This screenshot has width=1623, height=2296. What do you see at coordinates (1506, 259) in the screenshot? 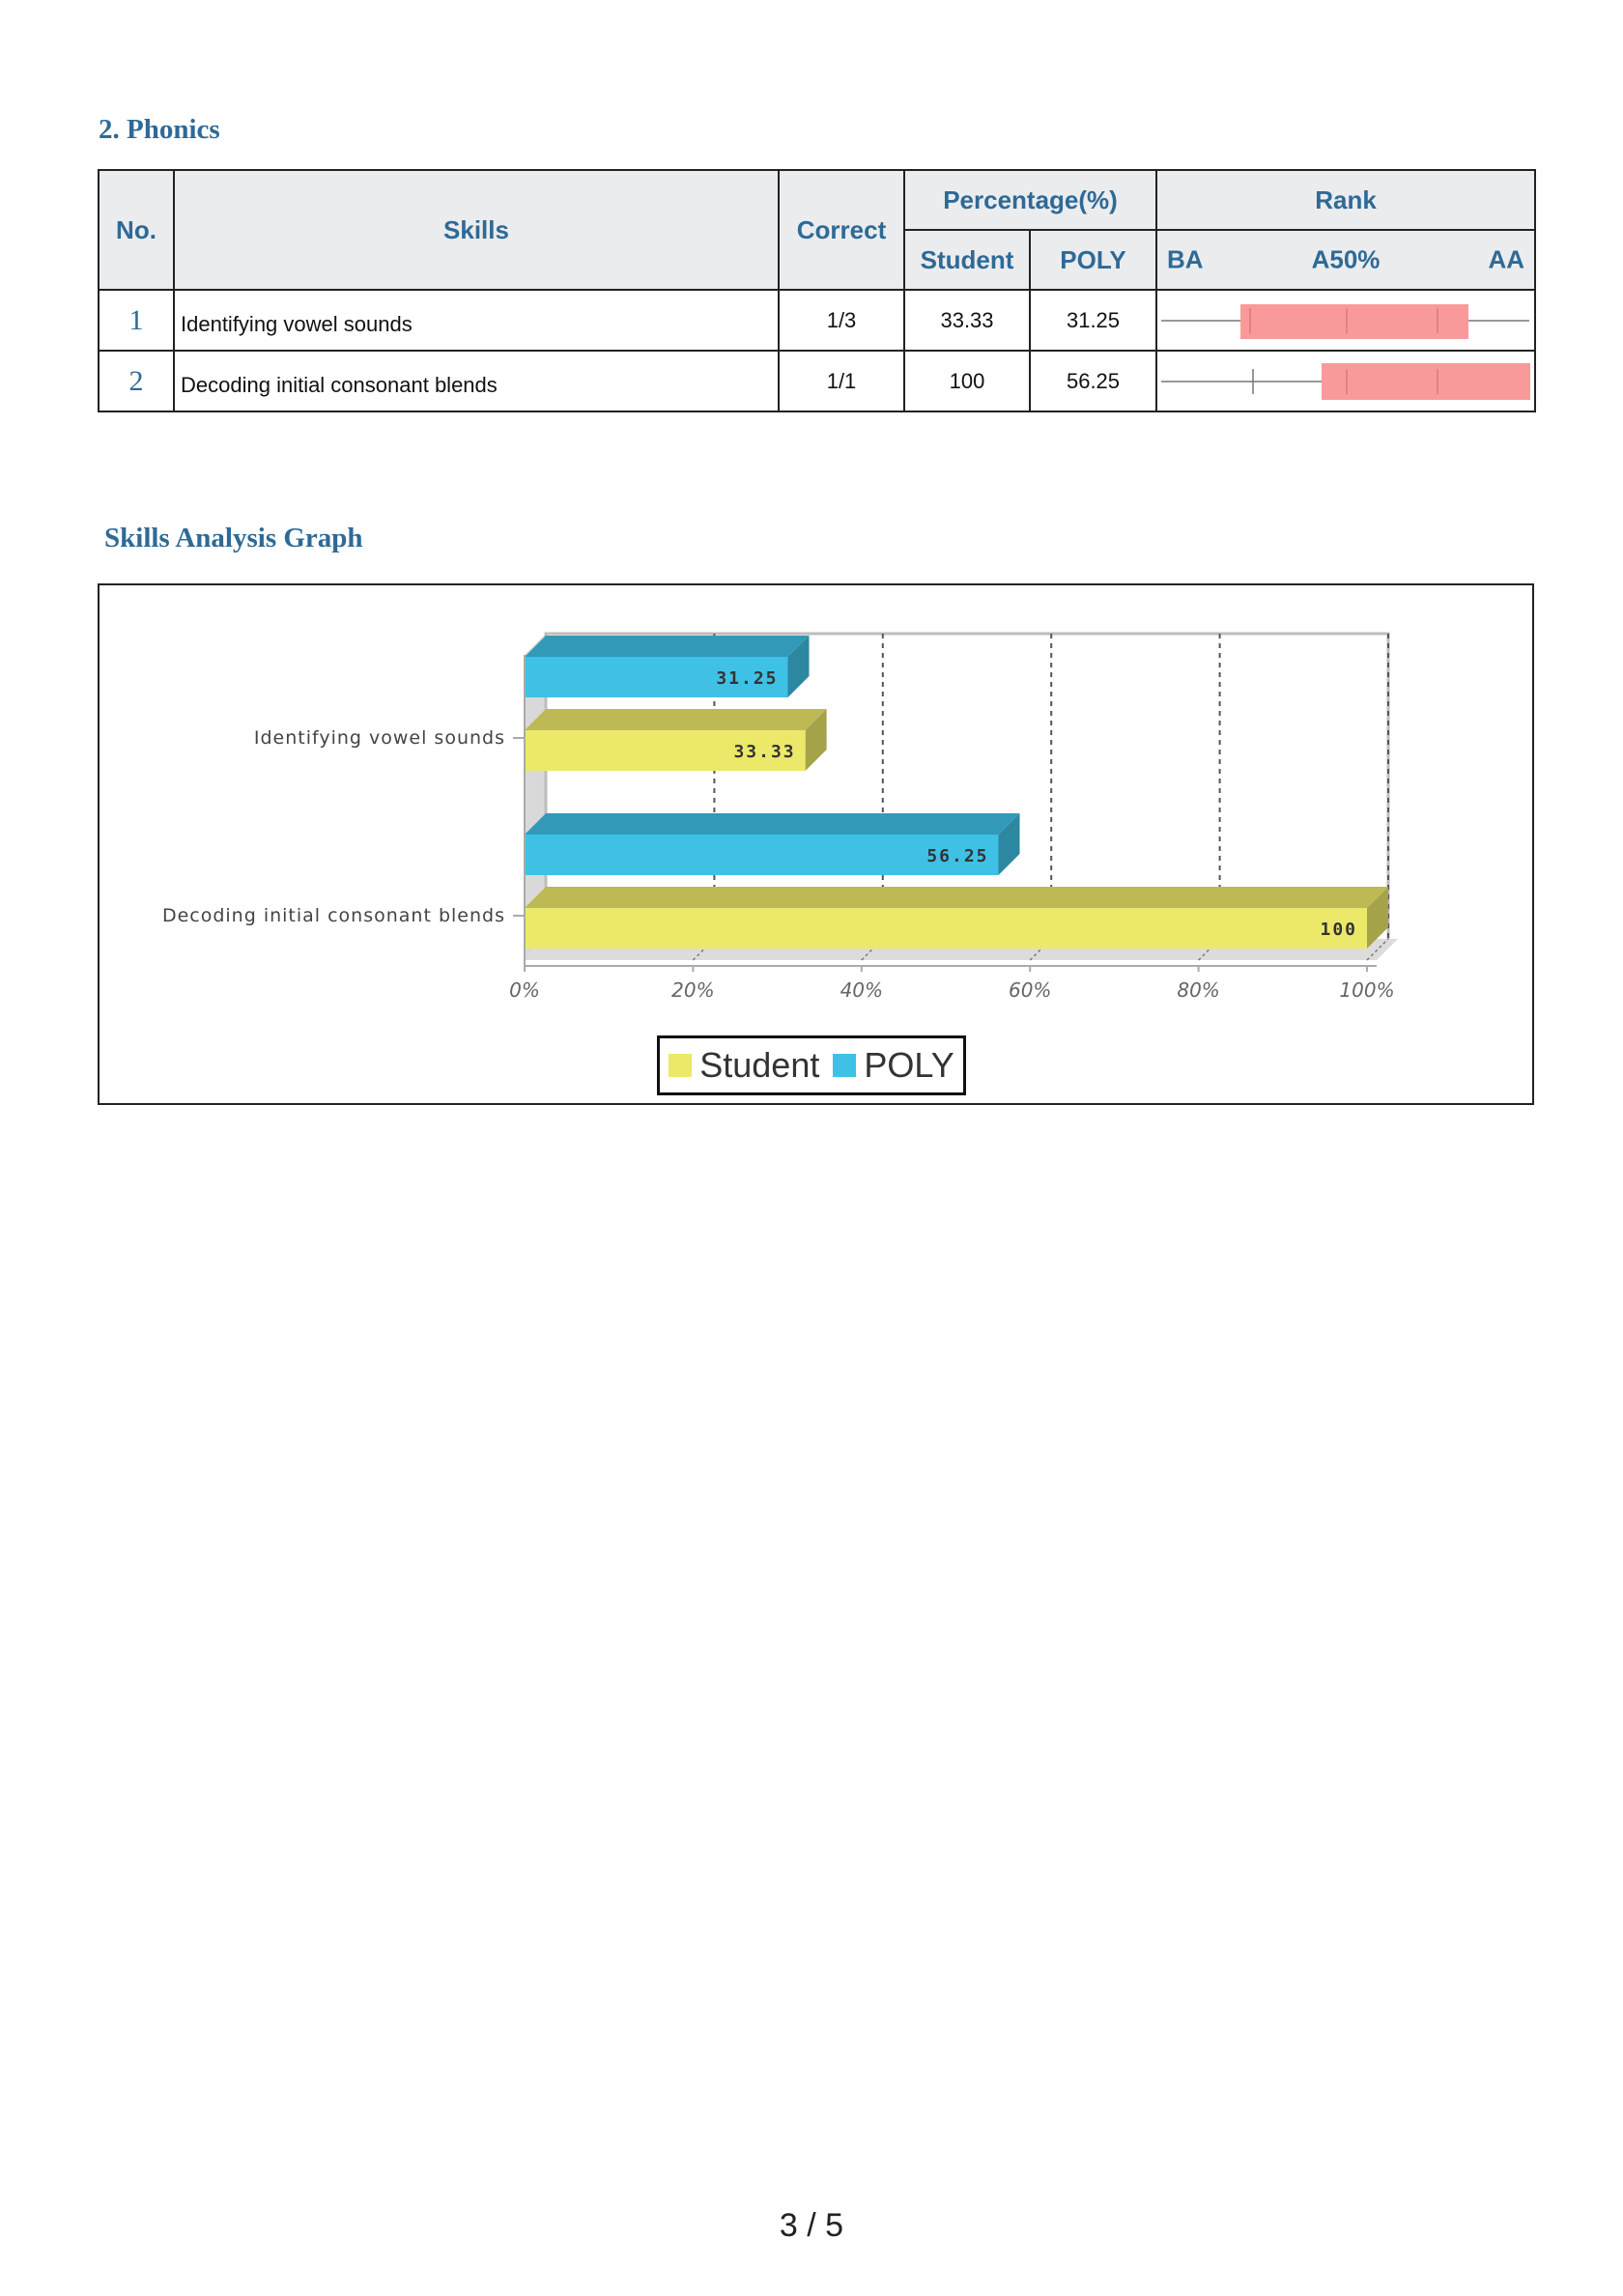
I see `header-aa: AA` at bounding box center [1506, 259].